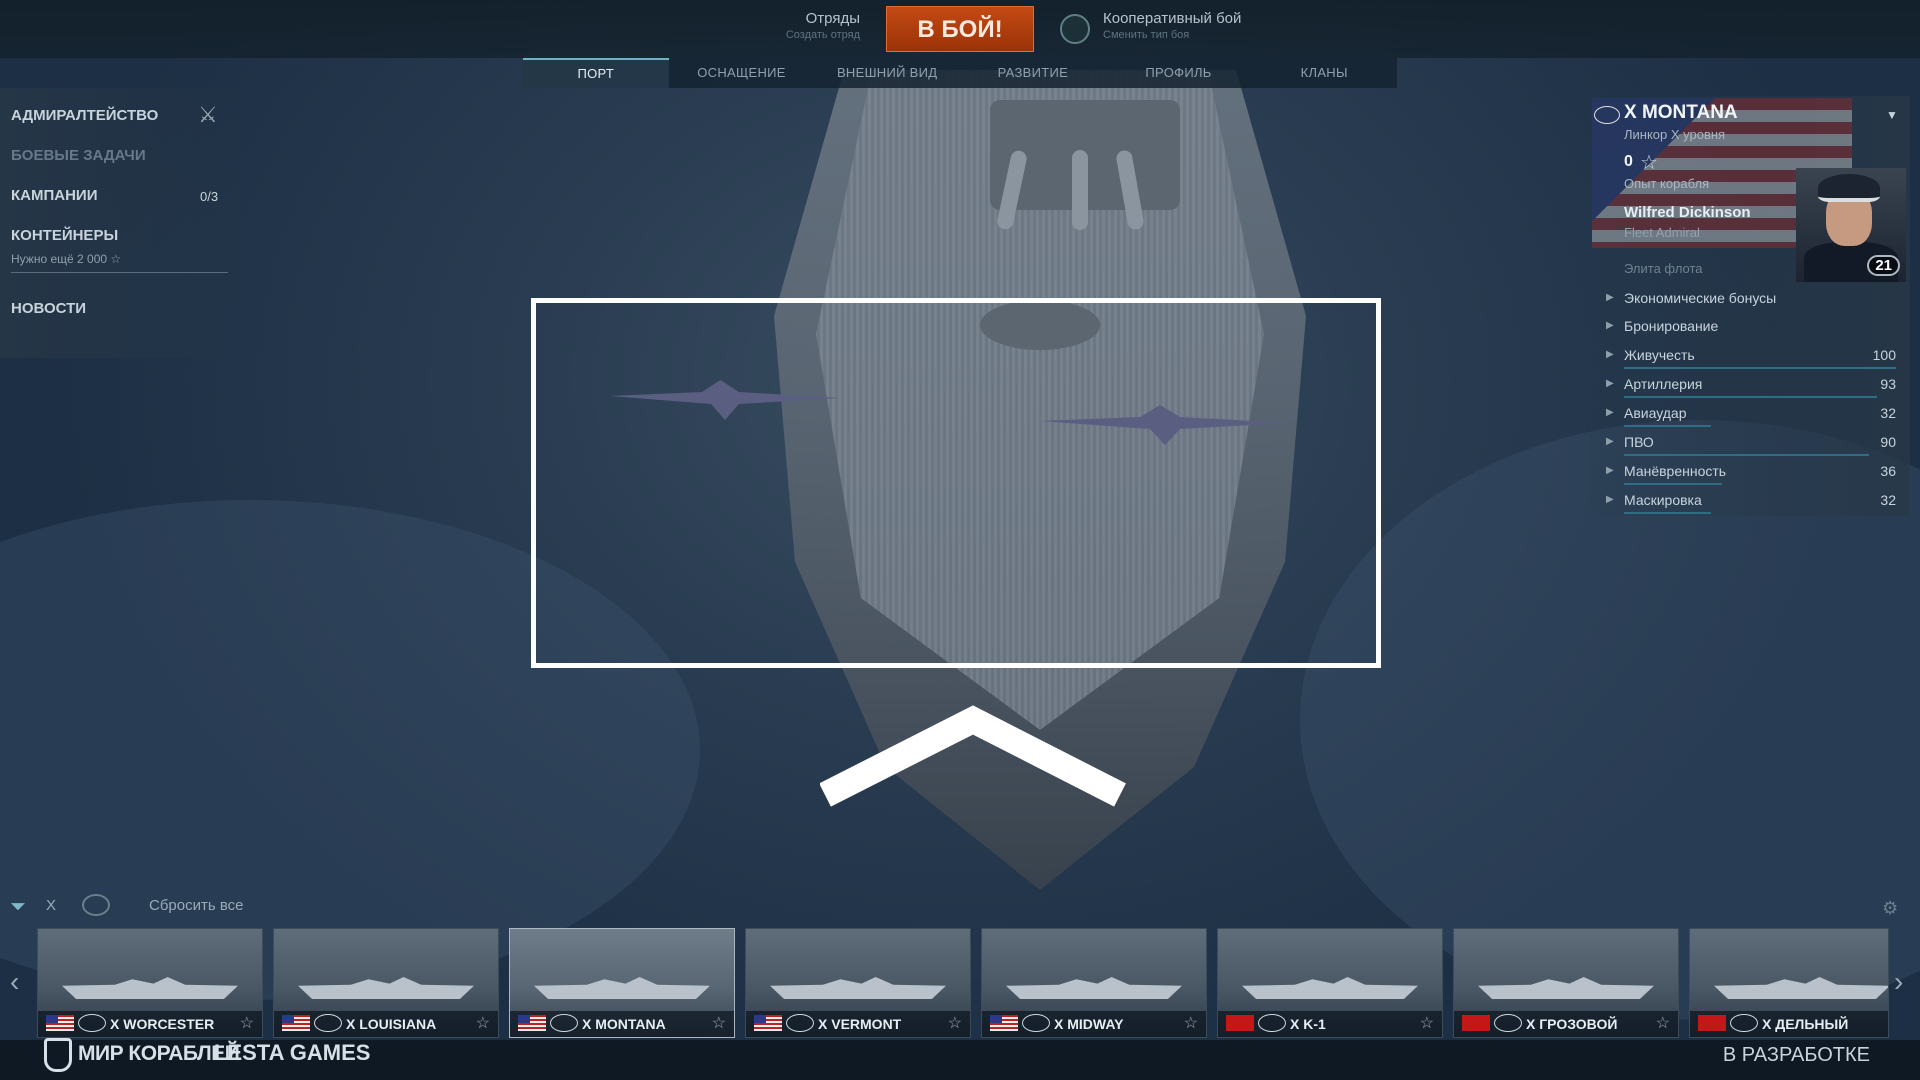 This screenshot has height=1080, width=1920. Describe the element at coordinates (1751, 473) in the screenshot. I see `stat-maneuverability: ▶ Манёвренность 36` at that location.